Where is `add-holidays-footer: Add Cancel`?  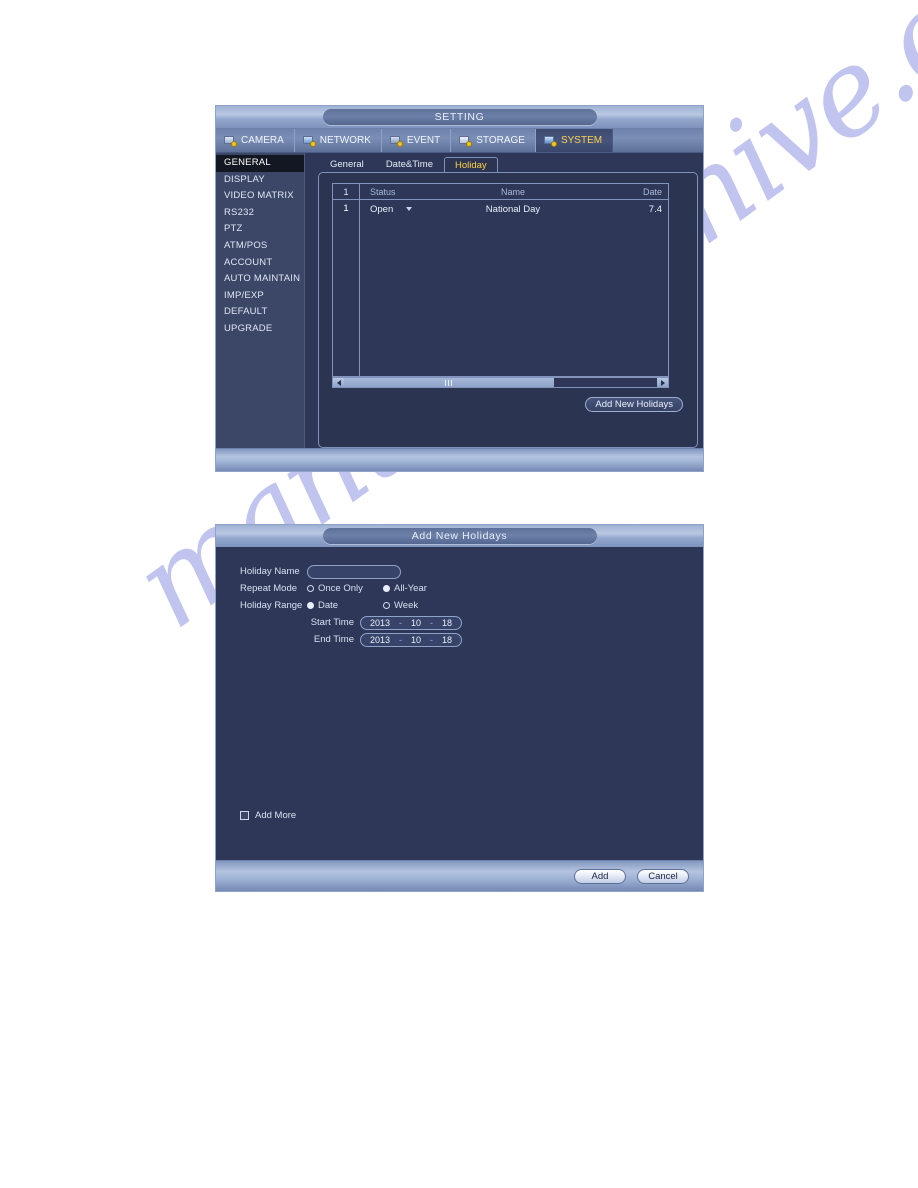 add-holidays-footer: Add Cancel is located at coordinates (459, 875).